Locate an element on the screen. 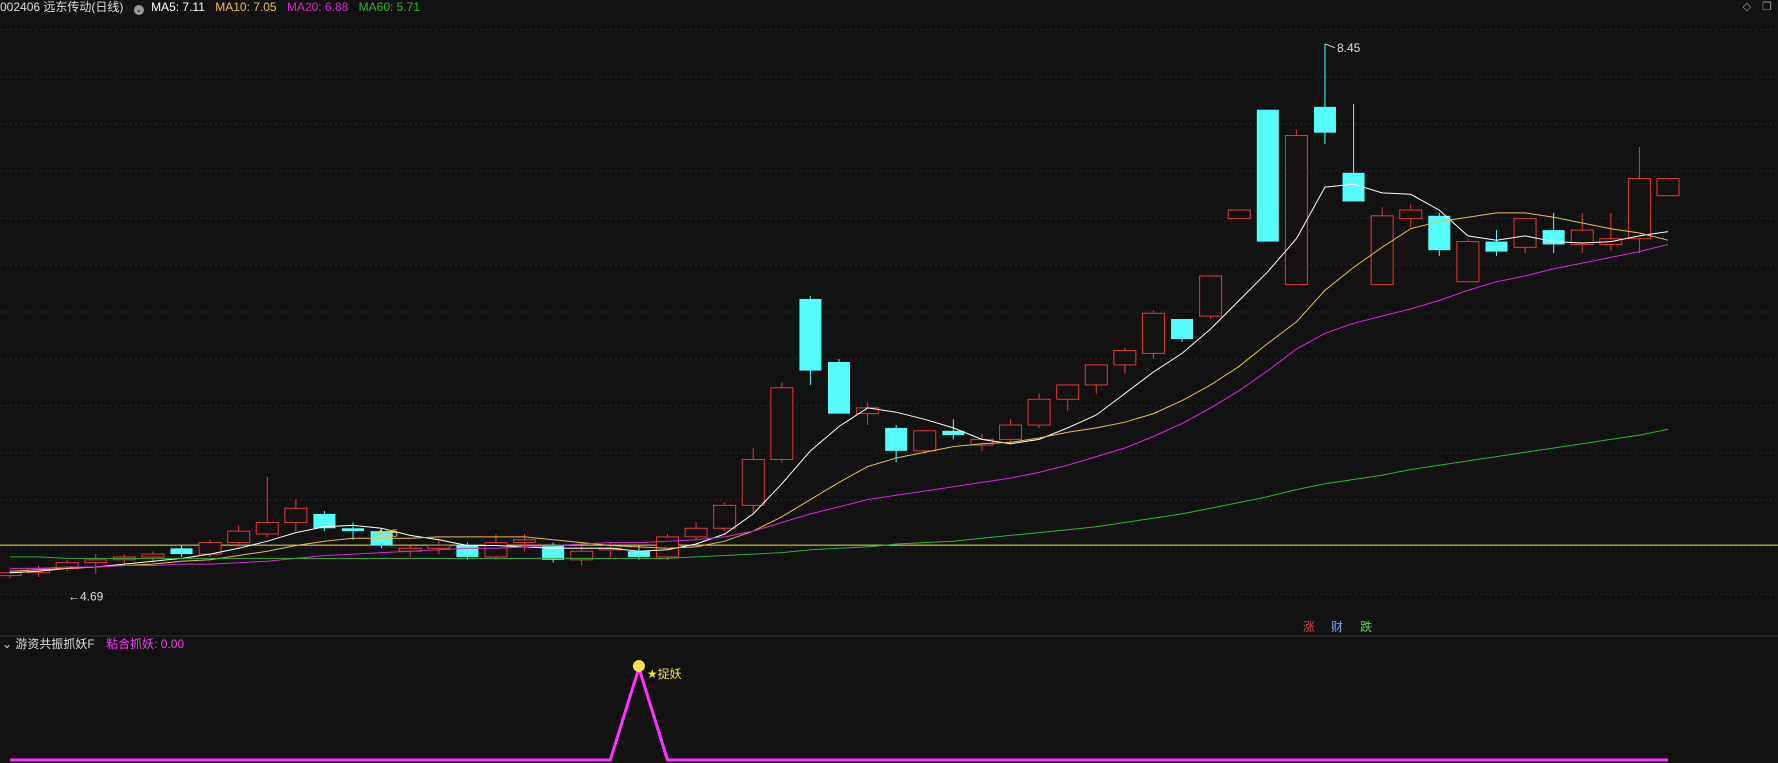 The width and height of the screenshot is (1778, 763). high-pointer is located at coordinates (1330, 46).